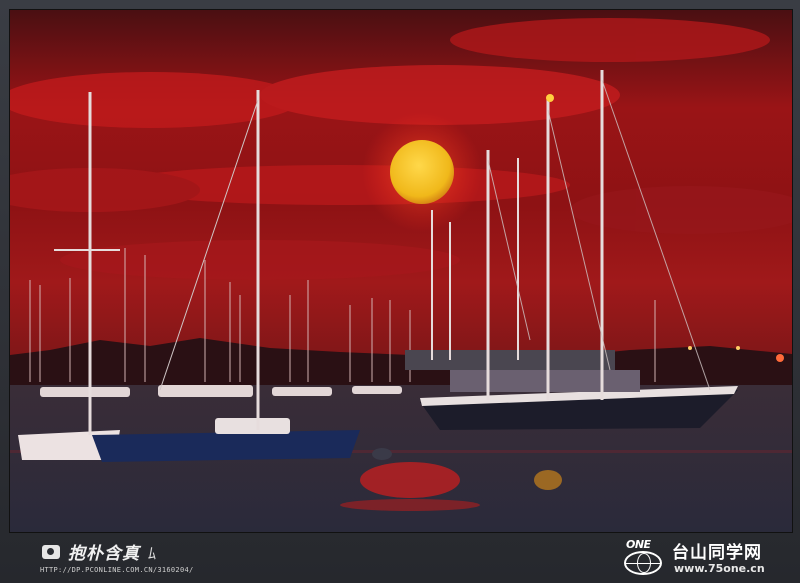 This screenshot has width=800, height=583. I want to click on site-watermark: ONE 台山同学网 www.75one.cn, so click(707, 558).